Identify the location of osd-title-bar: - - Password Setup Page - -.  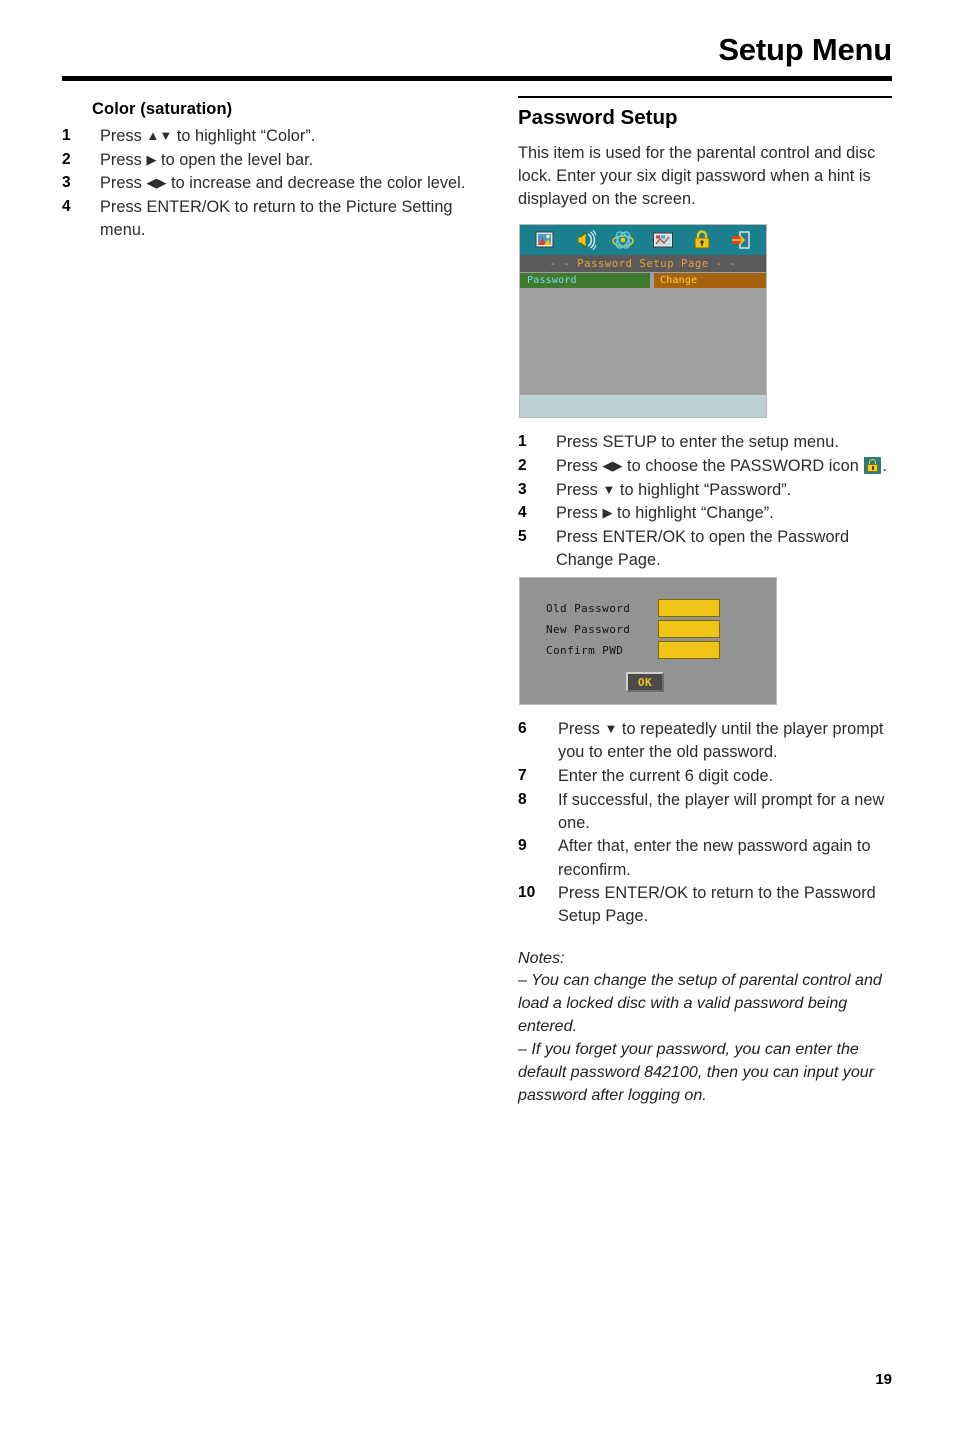
(643, 264).